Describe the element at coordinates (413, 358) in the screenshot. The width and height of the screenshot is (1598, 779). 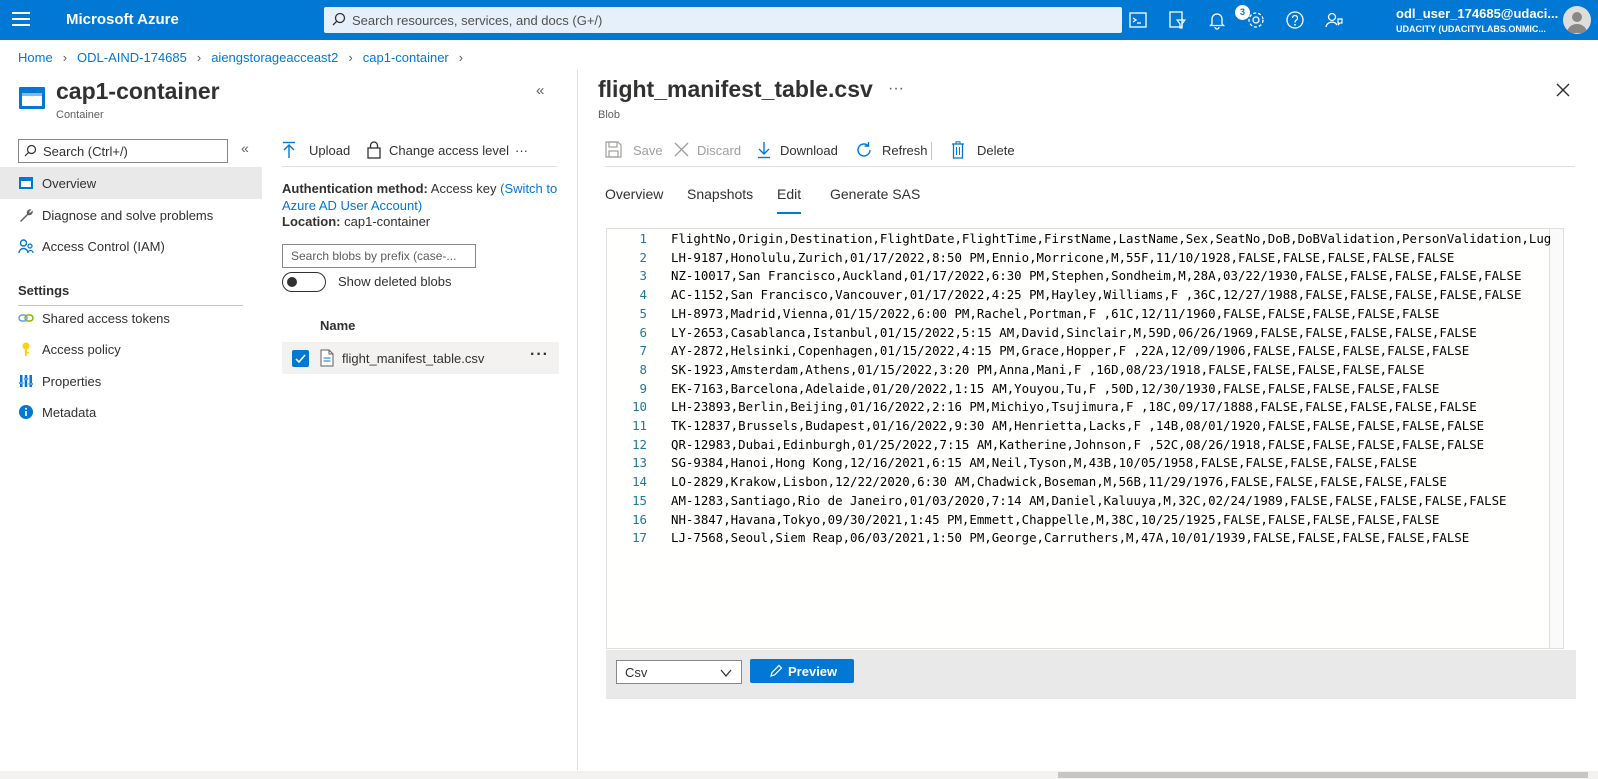
I see `file-name: flight_manifest_table.csv` at that location.